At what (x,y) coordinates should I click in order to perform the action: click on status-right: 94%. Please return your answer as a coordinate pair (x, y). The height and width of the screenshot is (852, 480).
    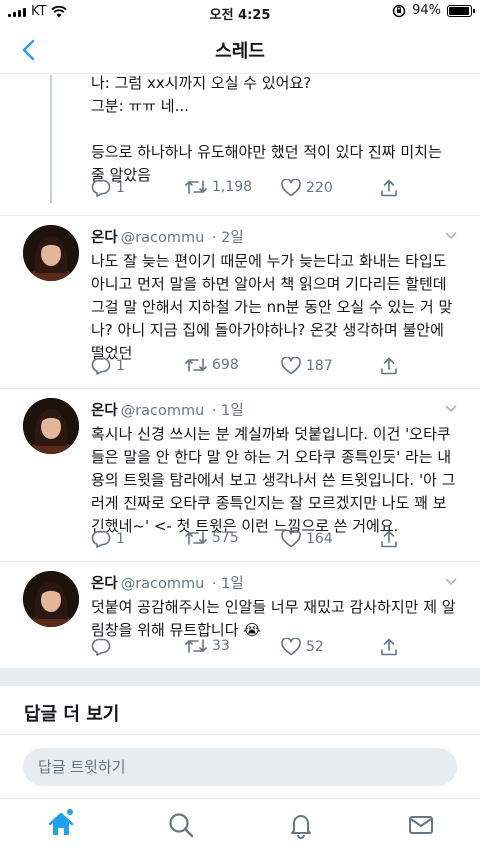
    Looking at the image, I should click on (433, 10).